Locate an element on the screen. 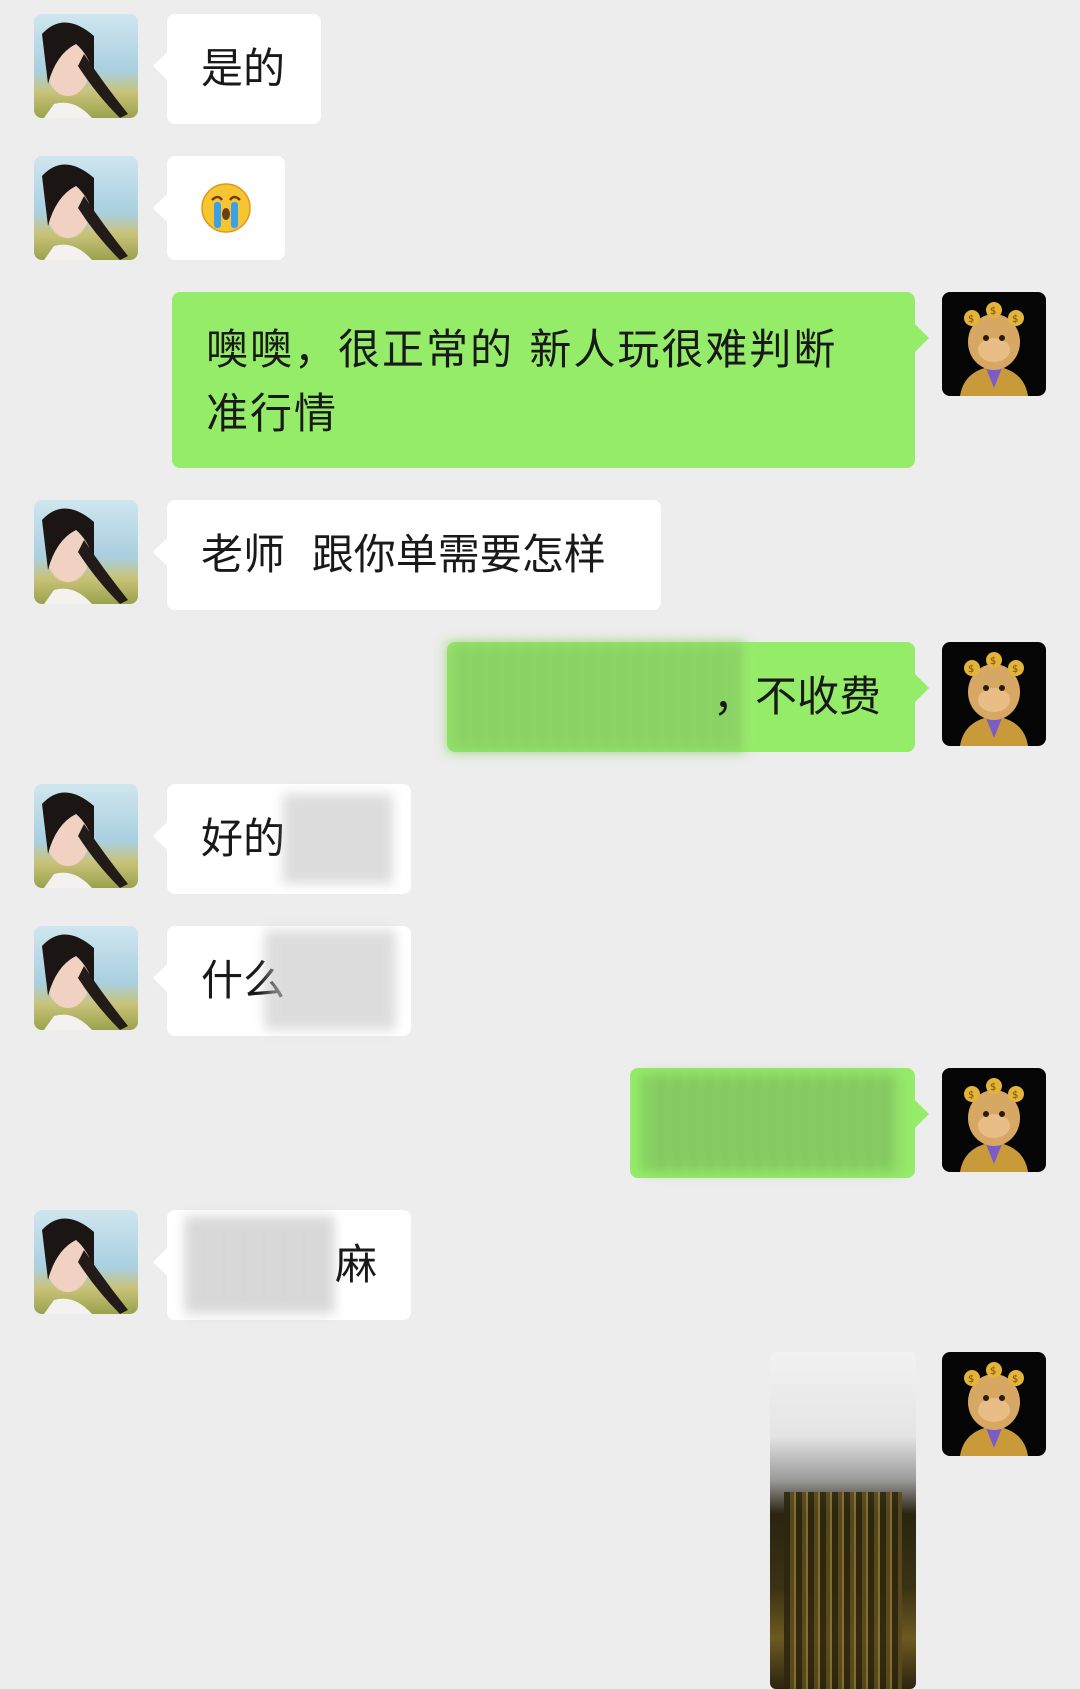 Image resolution: width=1080 pixels, height=1689 pixels. incoming-message-bubble: 老师 跟你单需要怎样 is located at coordinates (407, 555).